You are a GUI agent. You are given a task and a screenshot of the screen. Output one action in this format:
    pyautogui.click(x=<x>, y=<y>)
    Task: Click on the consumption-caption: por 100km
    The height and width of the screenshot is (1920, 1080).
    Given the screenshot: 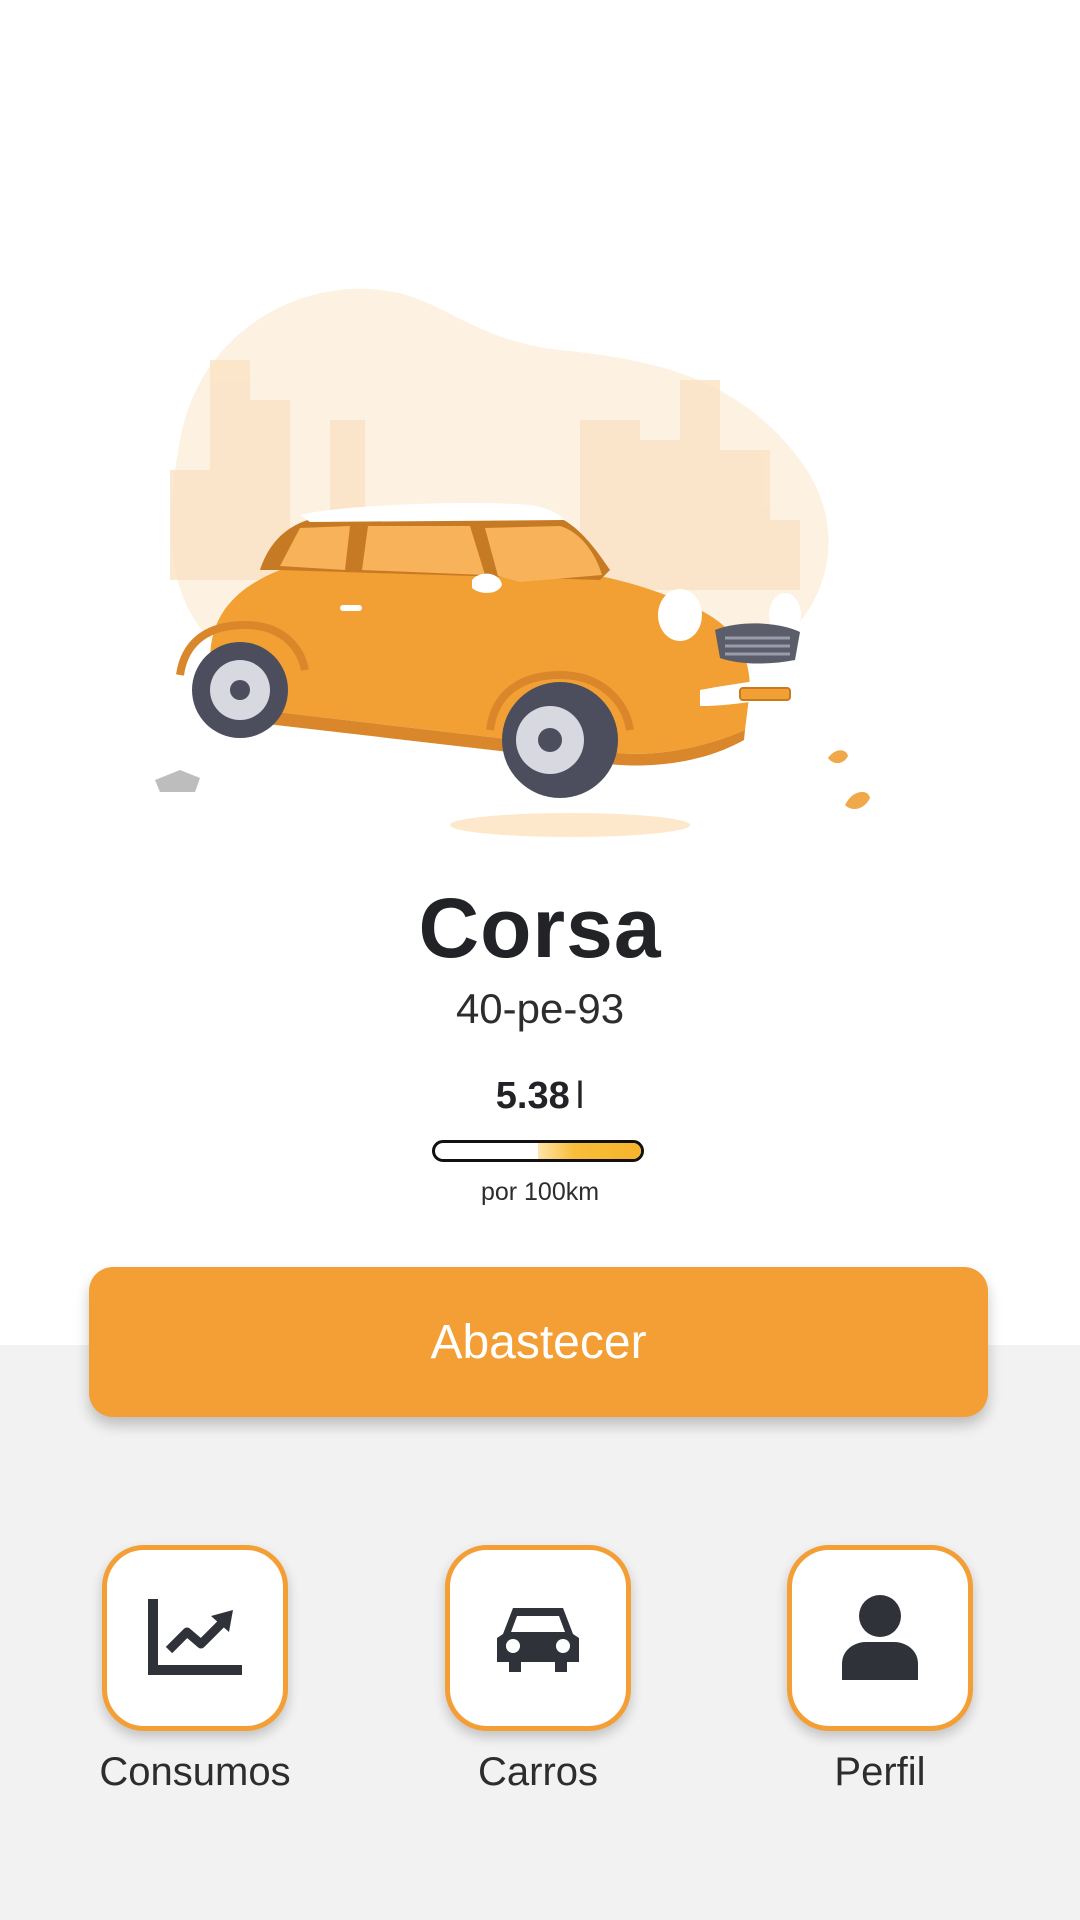 What is the action you would take?
    pyautogui.click(x=540, y=1192)
    